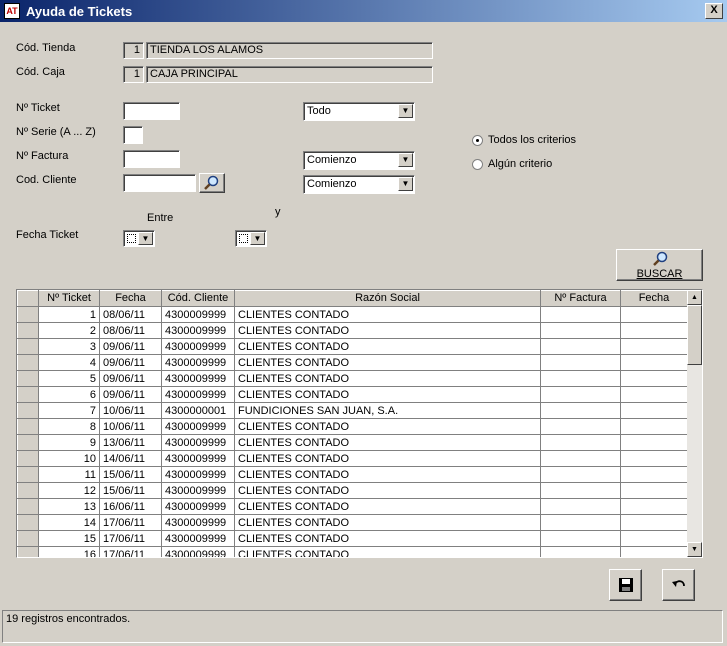 The height and width of the screenshot is (646, 727). What do you see at coordinates (678, 585) in the screenshot?
I see `undo-button` at bounding box center [678, 585].